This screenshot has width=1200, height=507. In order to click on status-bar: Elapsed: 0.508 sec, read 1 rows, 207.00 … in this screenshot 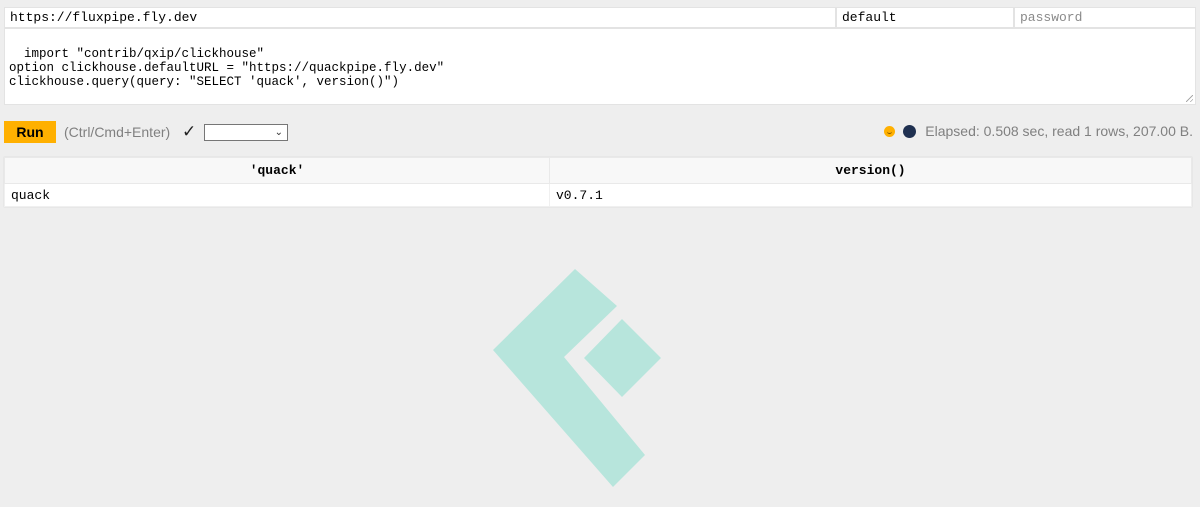, I will do `click(1038, 131)`.